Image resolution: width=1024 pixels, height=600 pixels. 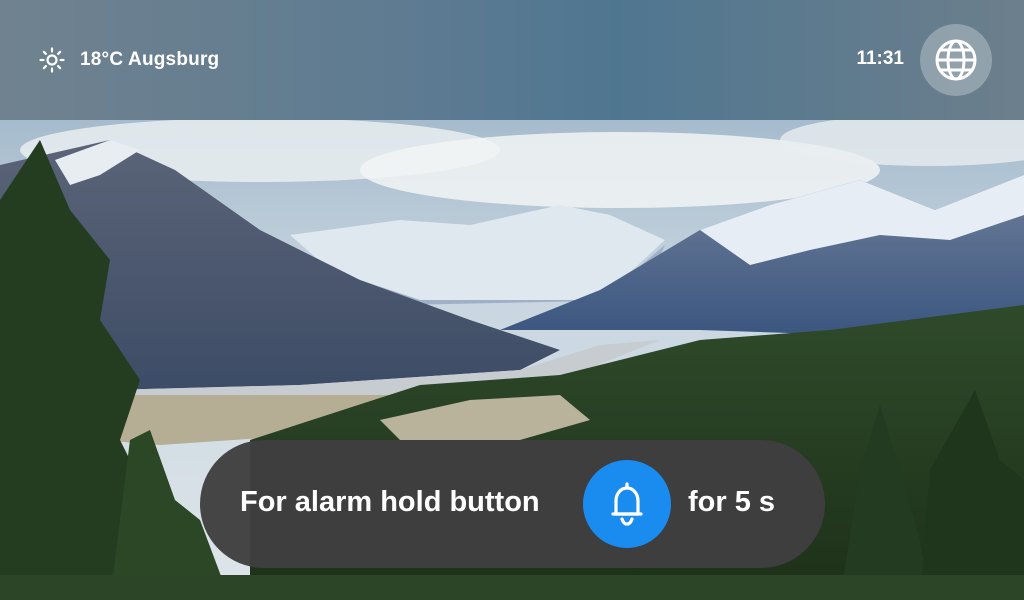 I want to click on clock-time: 11:31, so click(x=880, y=58).